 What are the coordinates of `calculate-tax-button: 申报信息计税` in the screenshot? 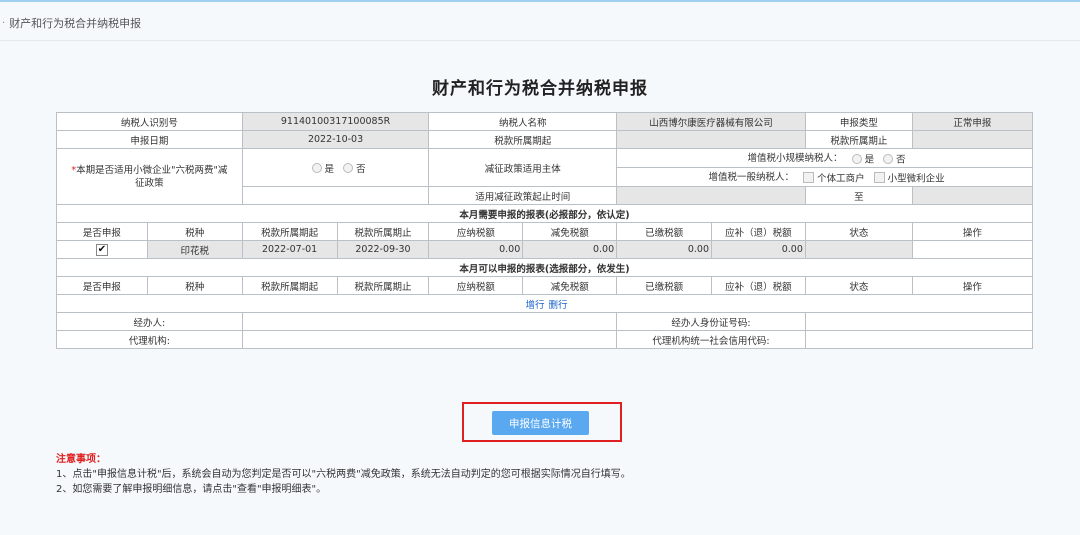 It's located at (540, 423).